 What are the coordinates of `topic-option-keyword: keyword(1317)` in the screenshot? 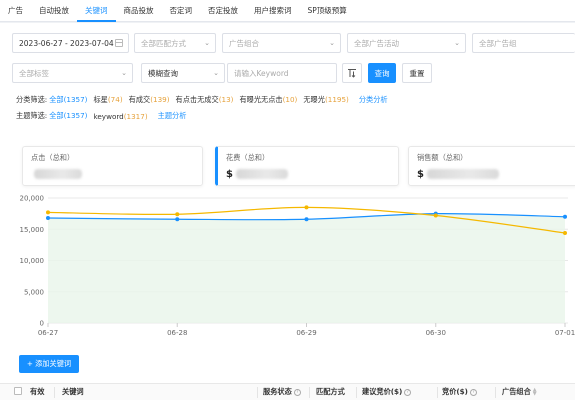 It's located at (120, 116).